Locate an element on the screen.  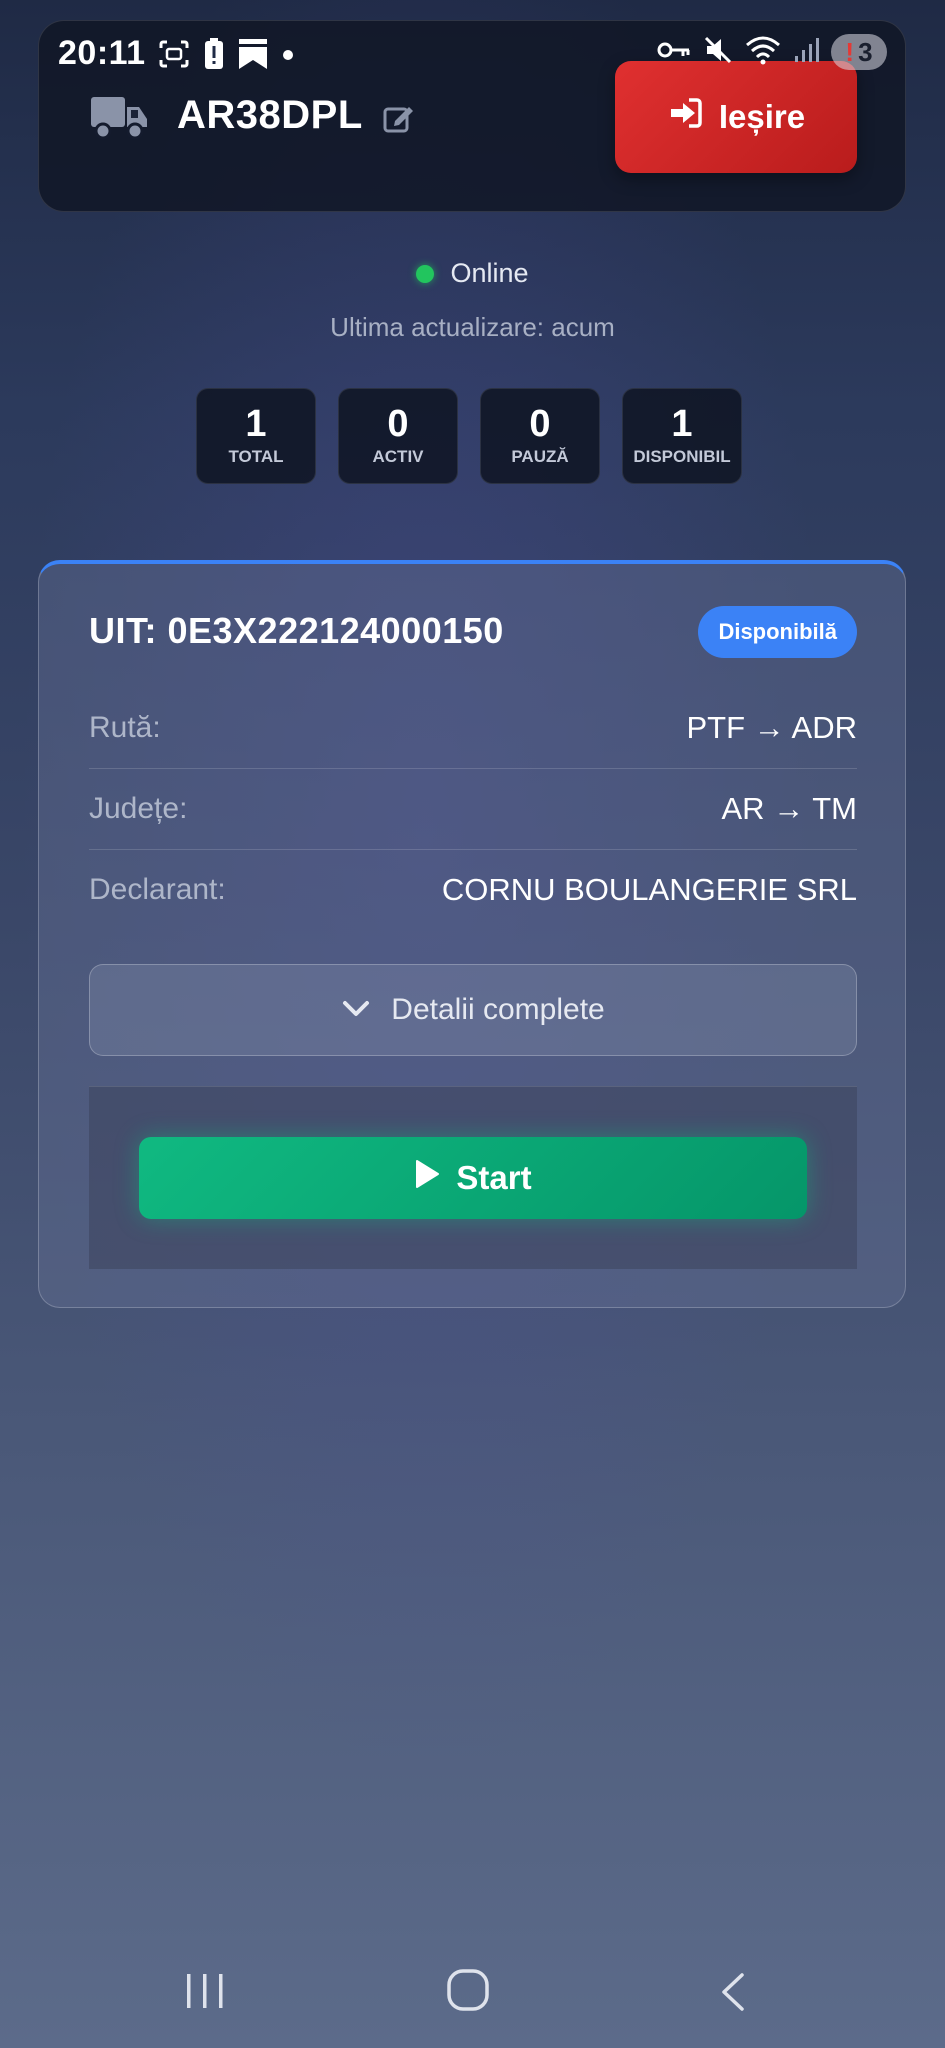
route-value: PTF → ADR is located at coordinates (771, 727).